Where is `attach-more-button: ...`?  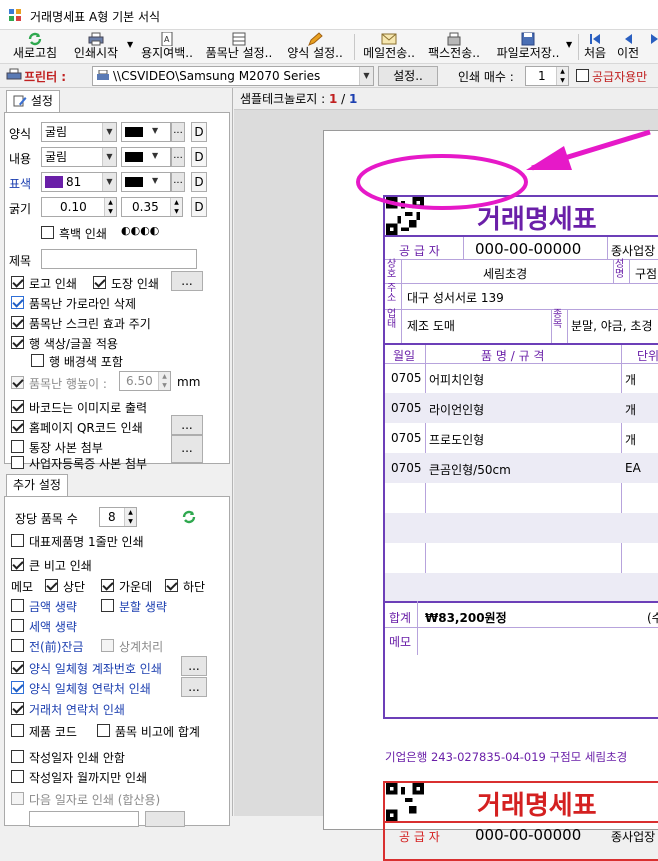 attach-more-button: ... is located at coordinates (187, 449).